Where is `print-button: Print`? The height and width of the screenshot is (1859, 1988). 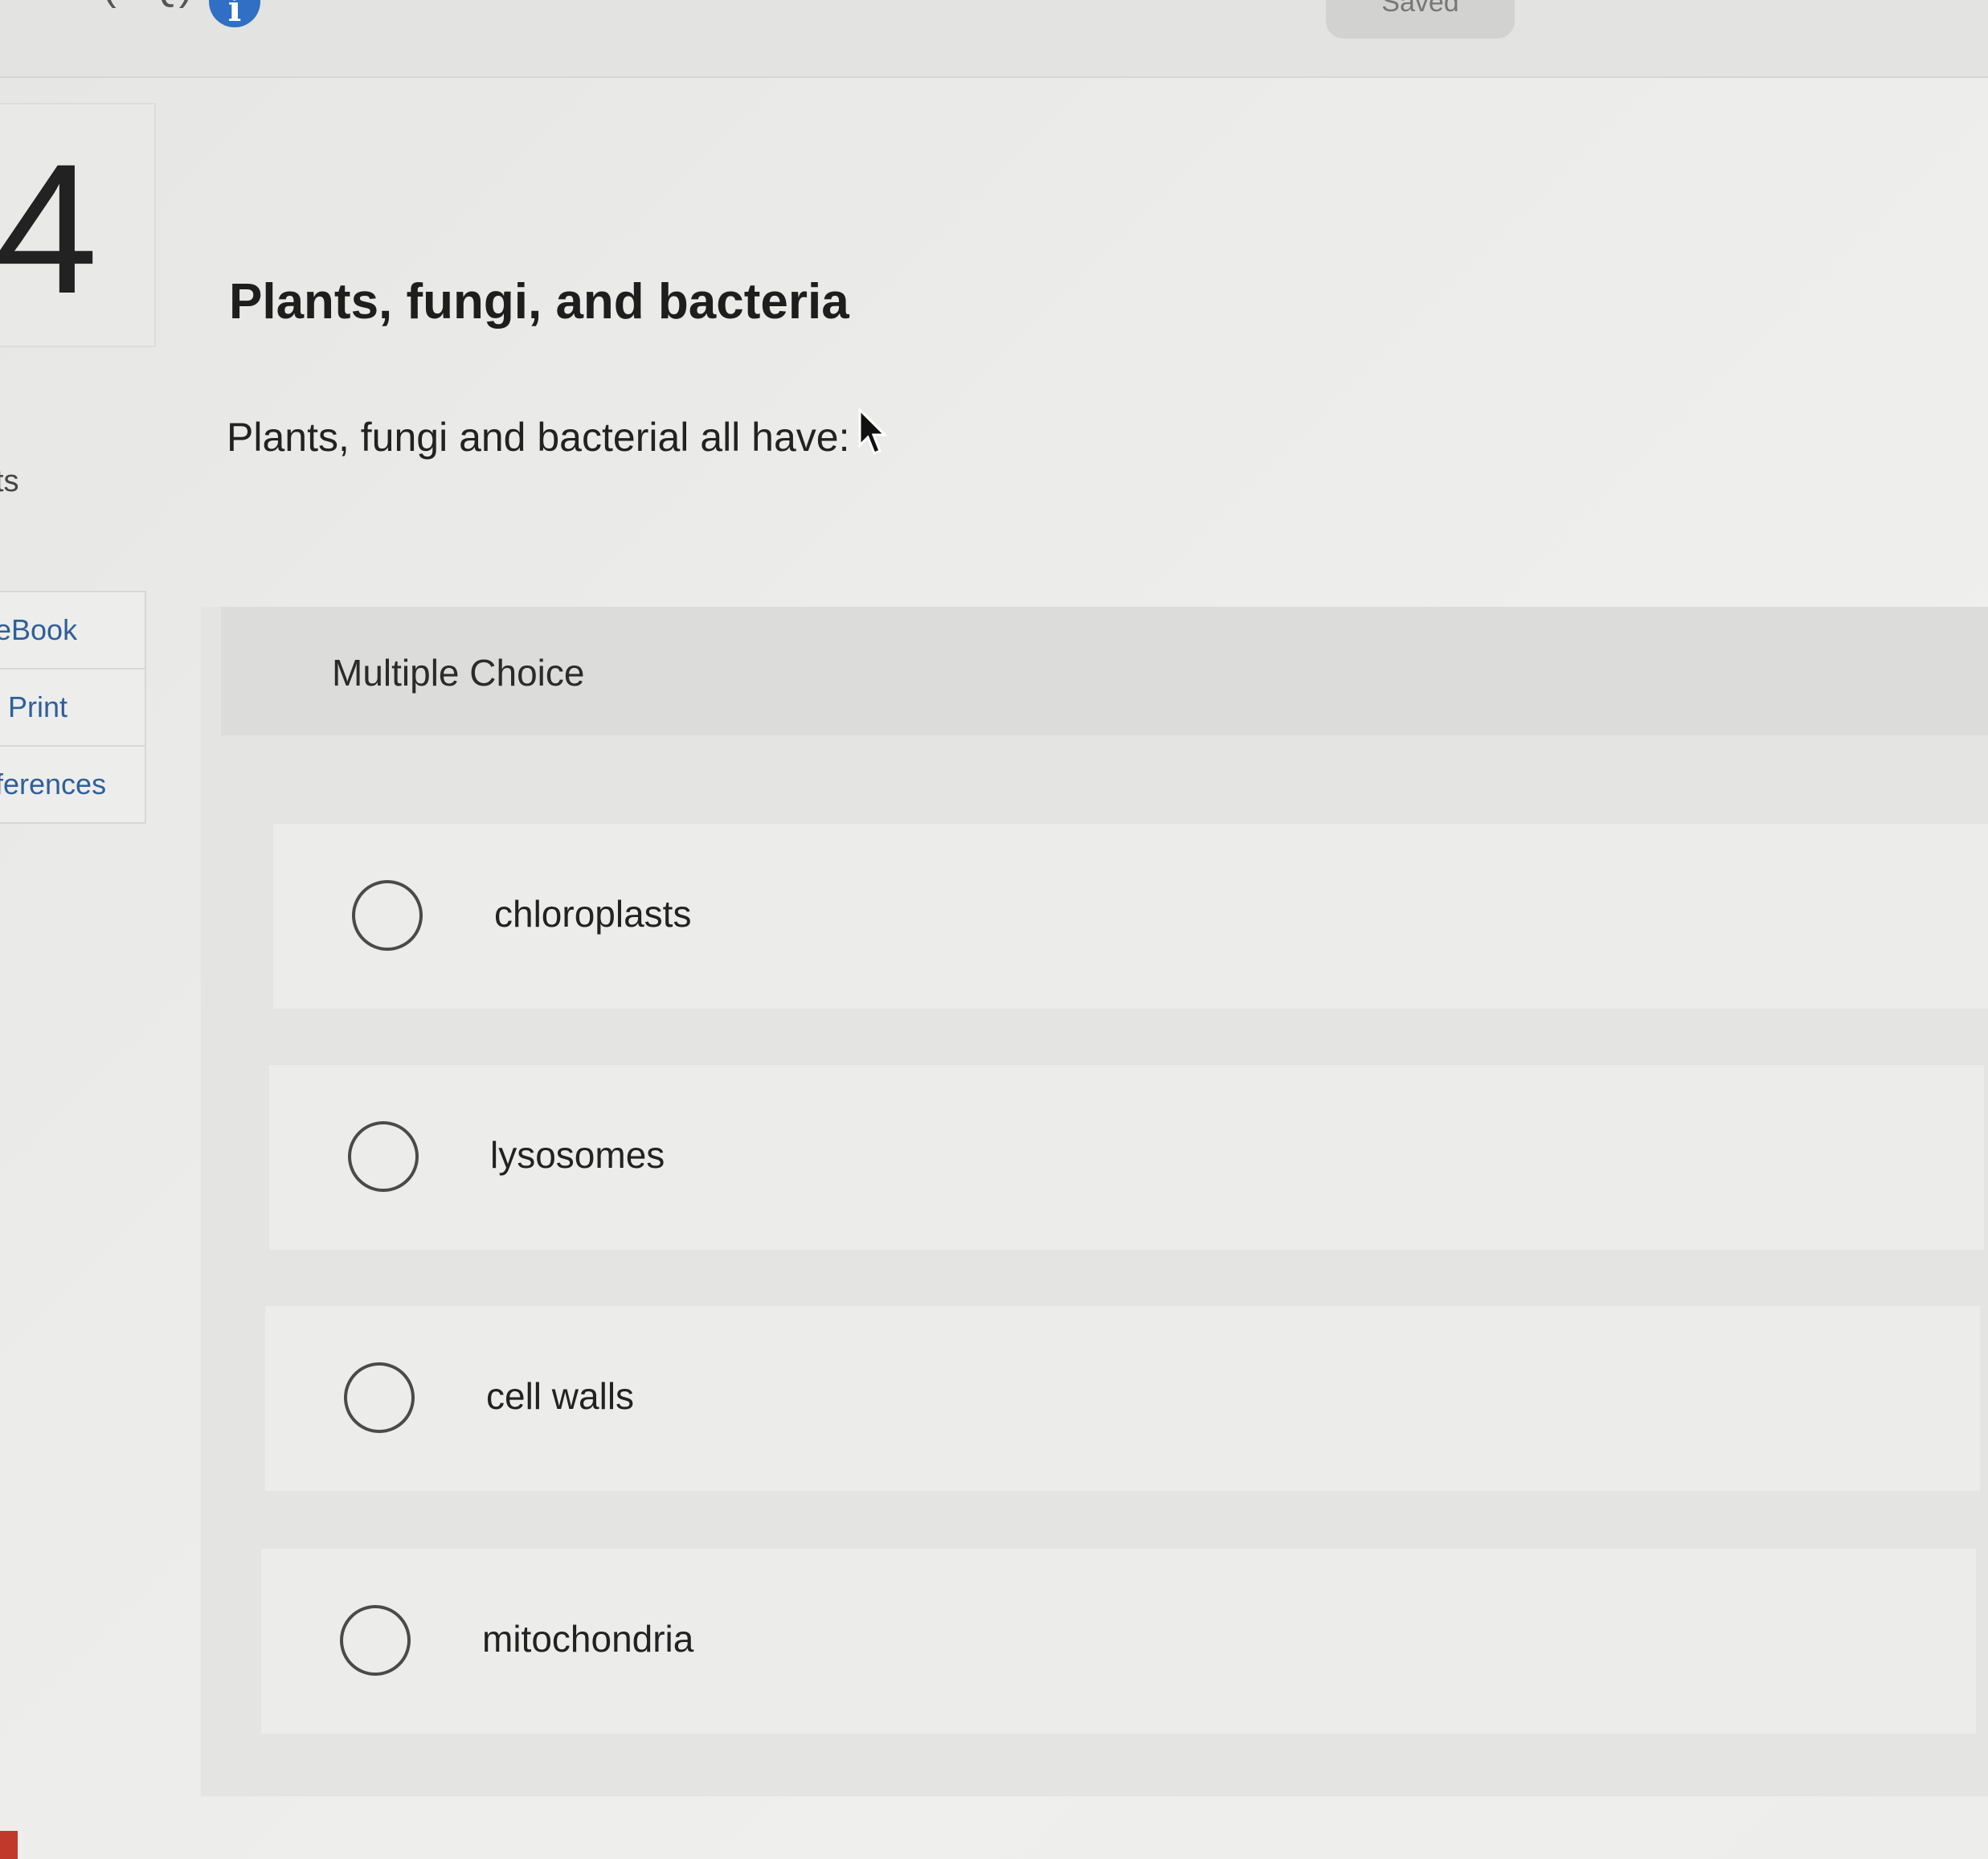 print-button: Print is located at coordinates (73, 708).